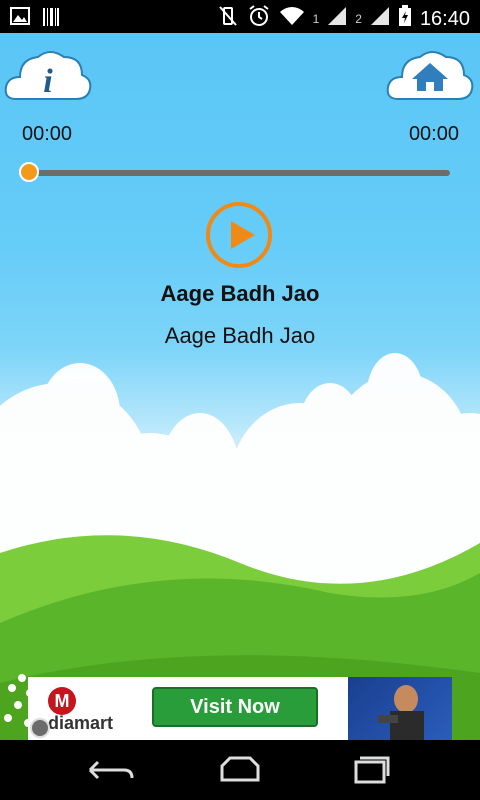  I want to click on navigation-bar, so click(240, 770).